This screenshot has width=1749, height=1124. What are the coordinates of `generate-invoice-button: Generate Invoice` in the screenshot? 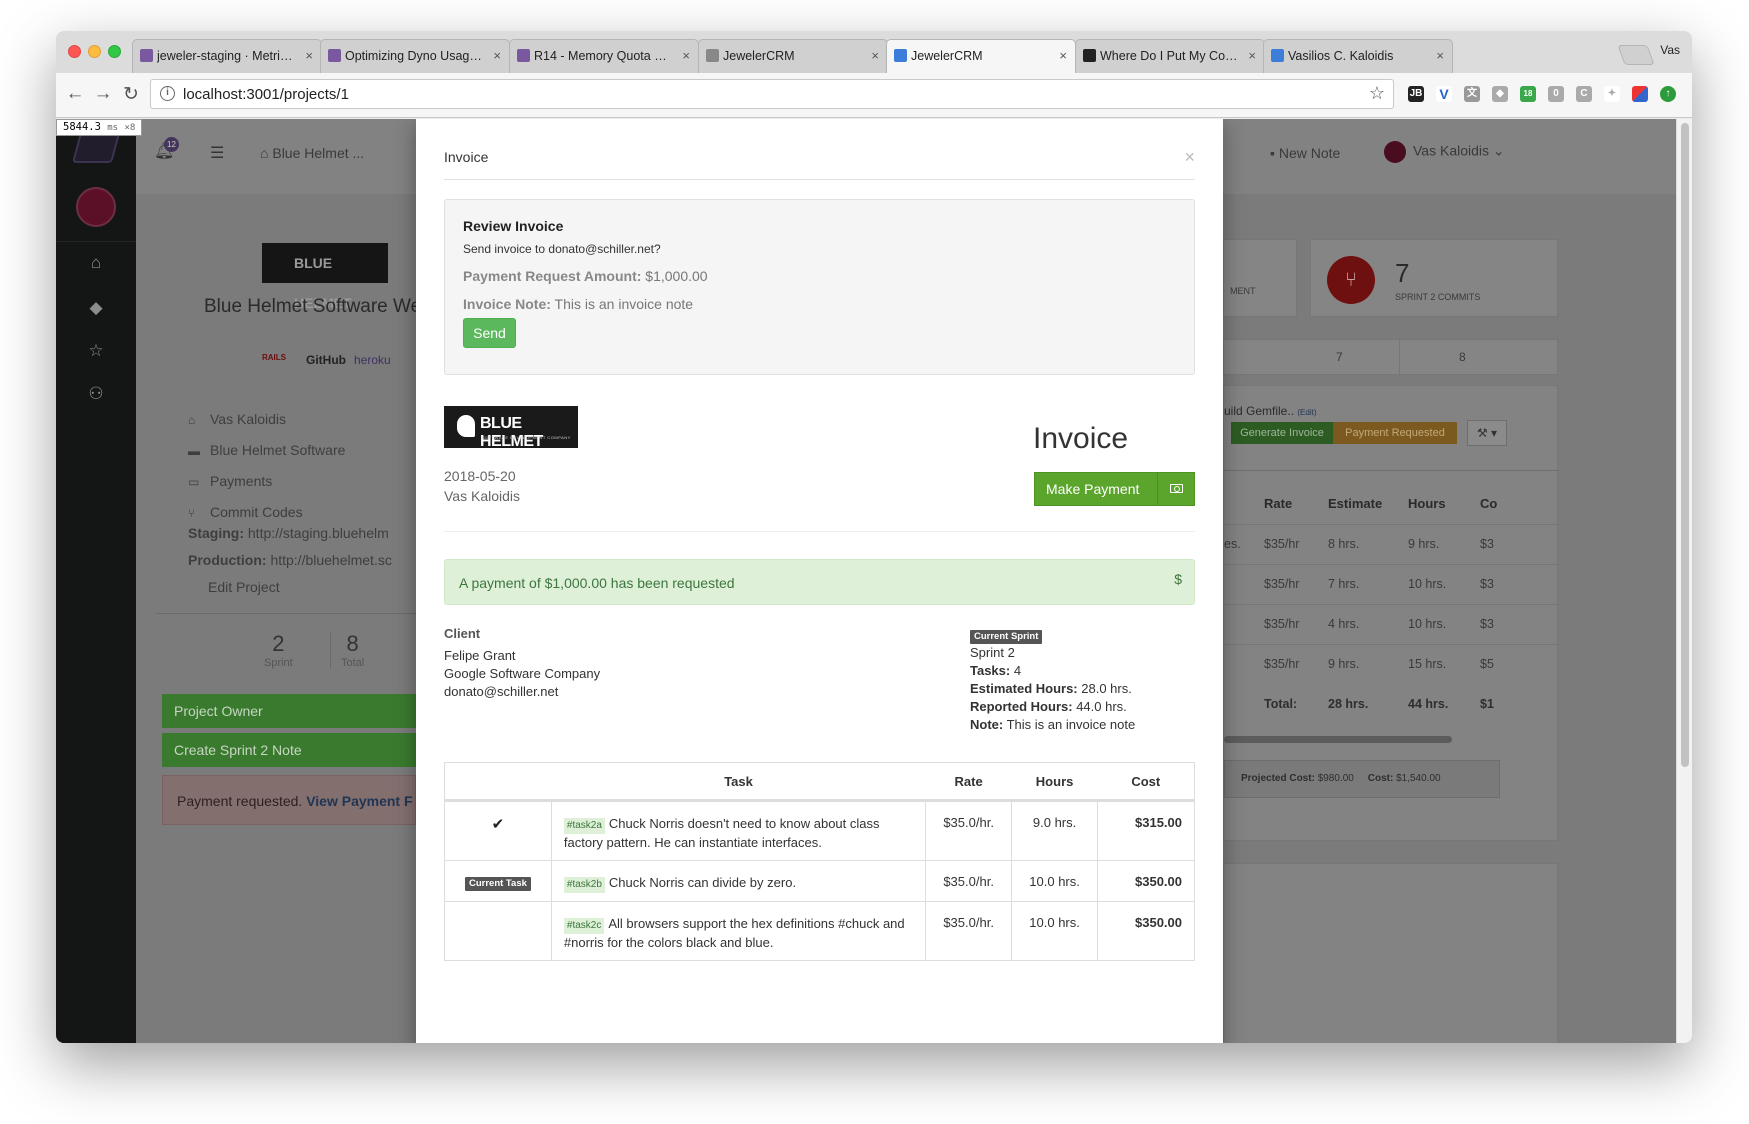 It's located at (1282, 433).